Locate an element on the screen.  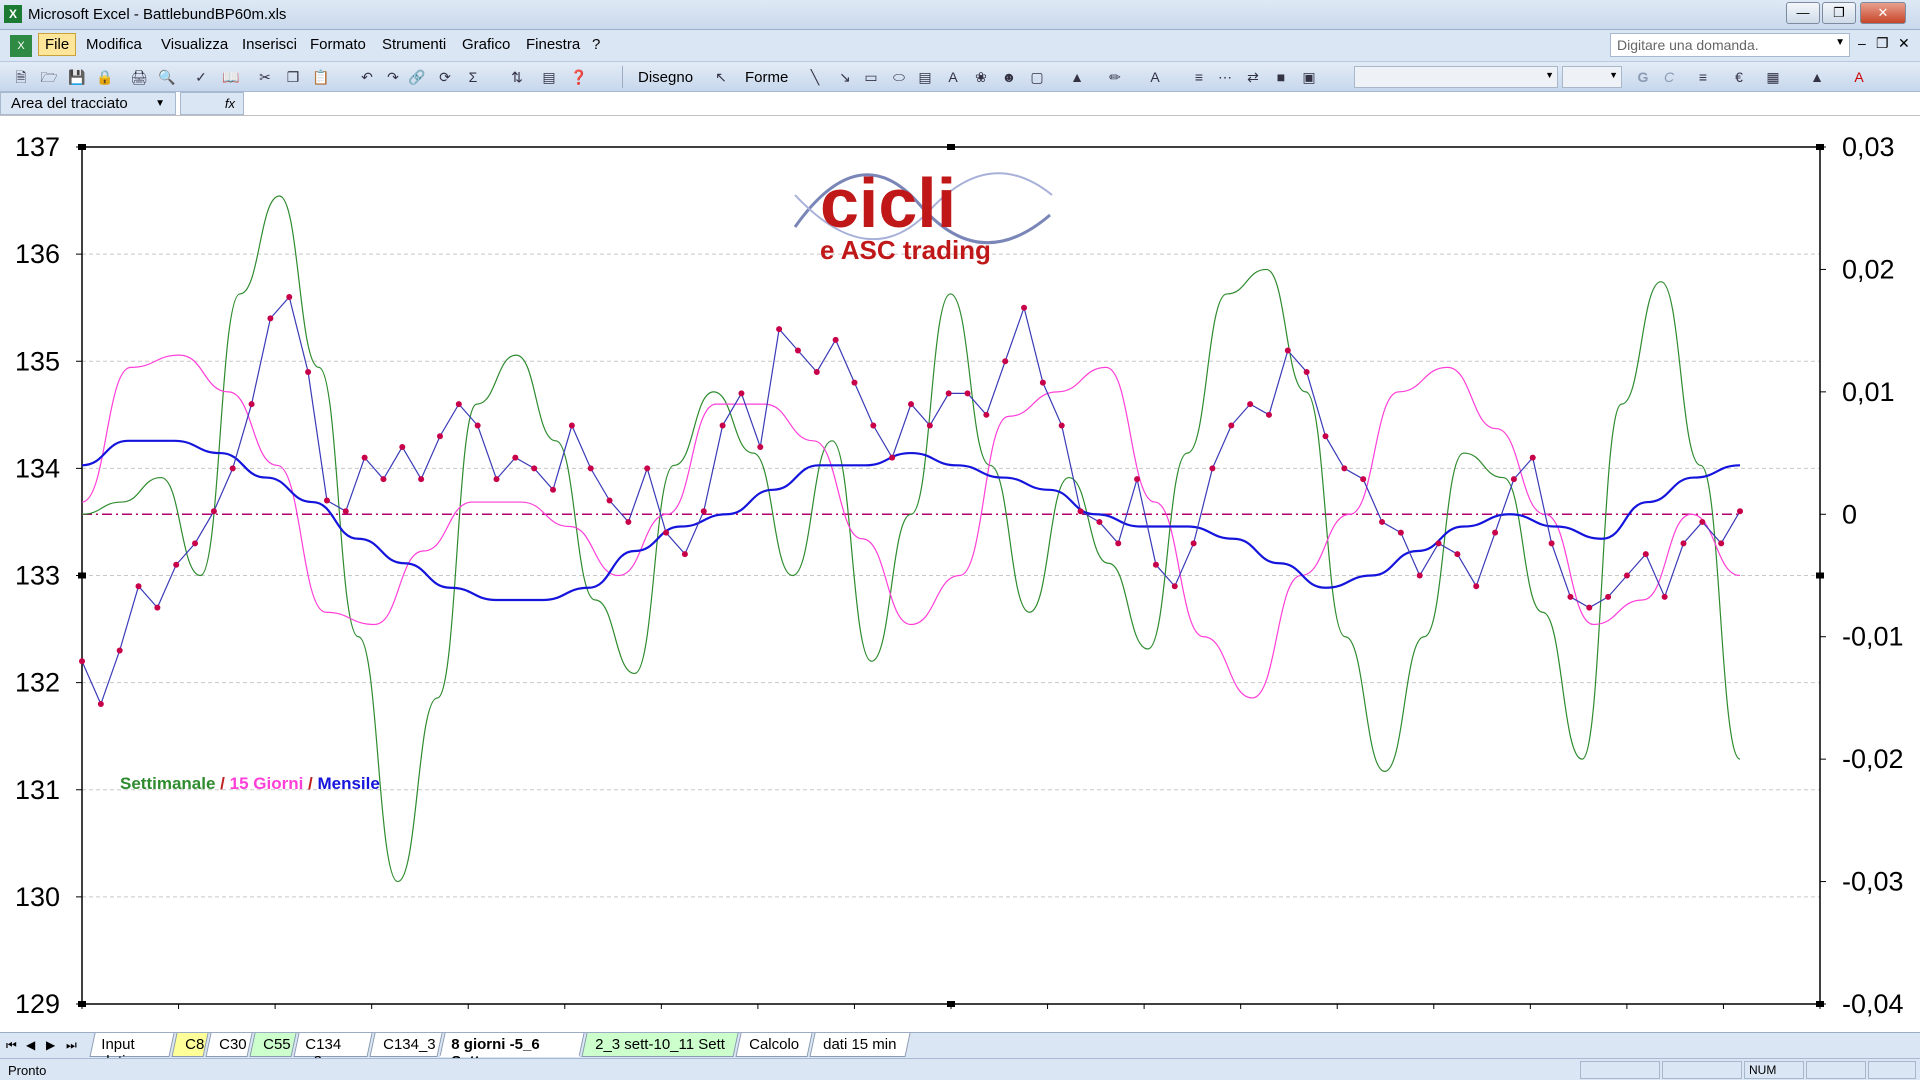
sheet-tab: C8 is located at coordinates (190, 1045).